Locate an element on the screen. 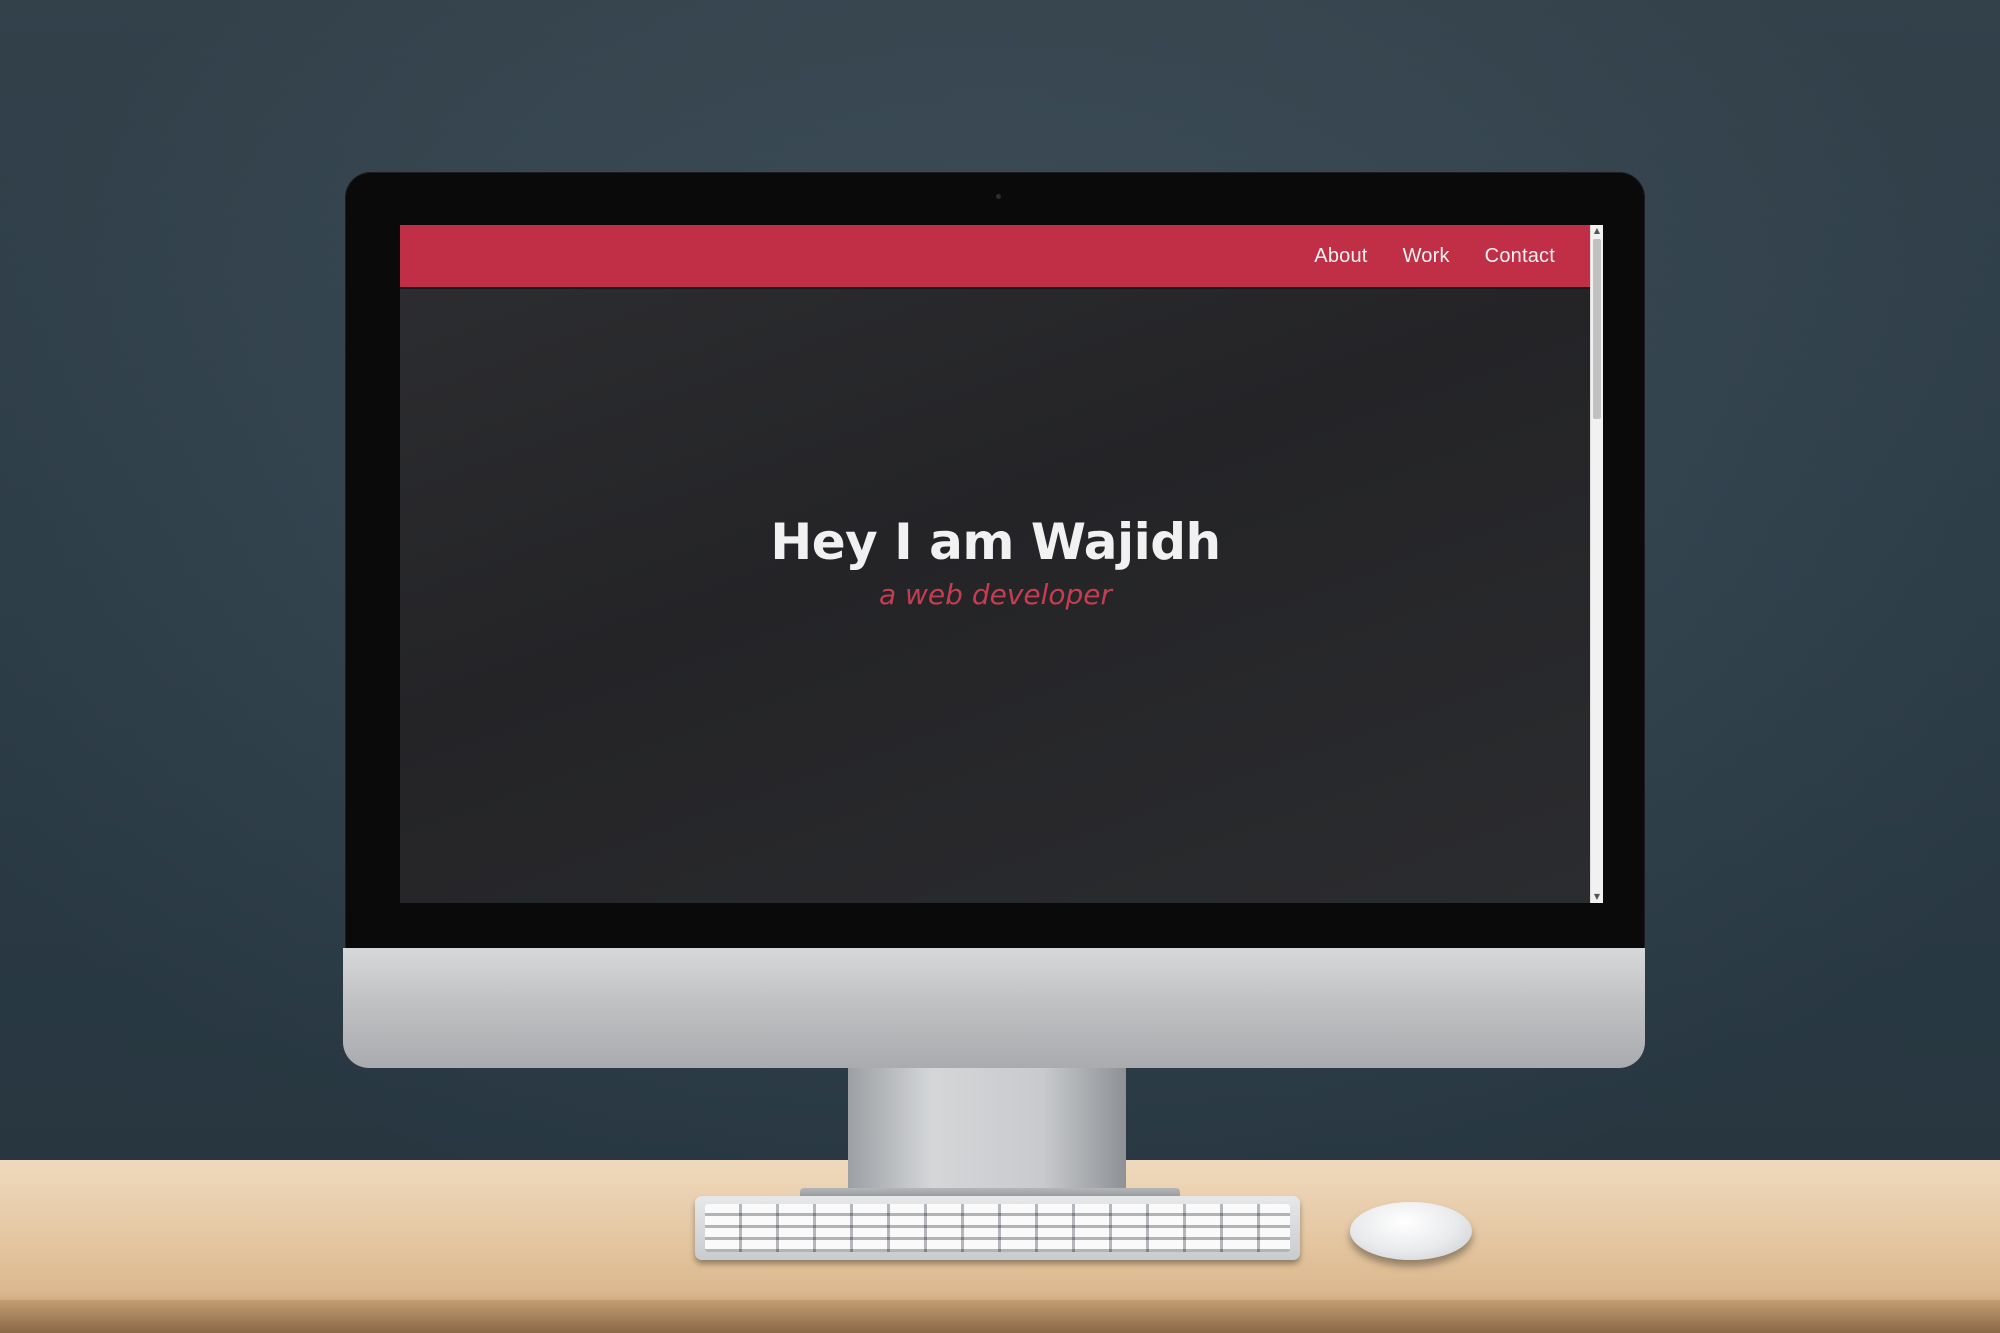 The height and width of the screenshot is (1333, 2000). mouse is located at coordinates (1411, 1231).